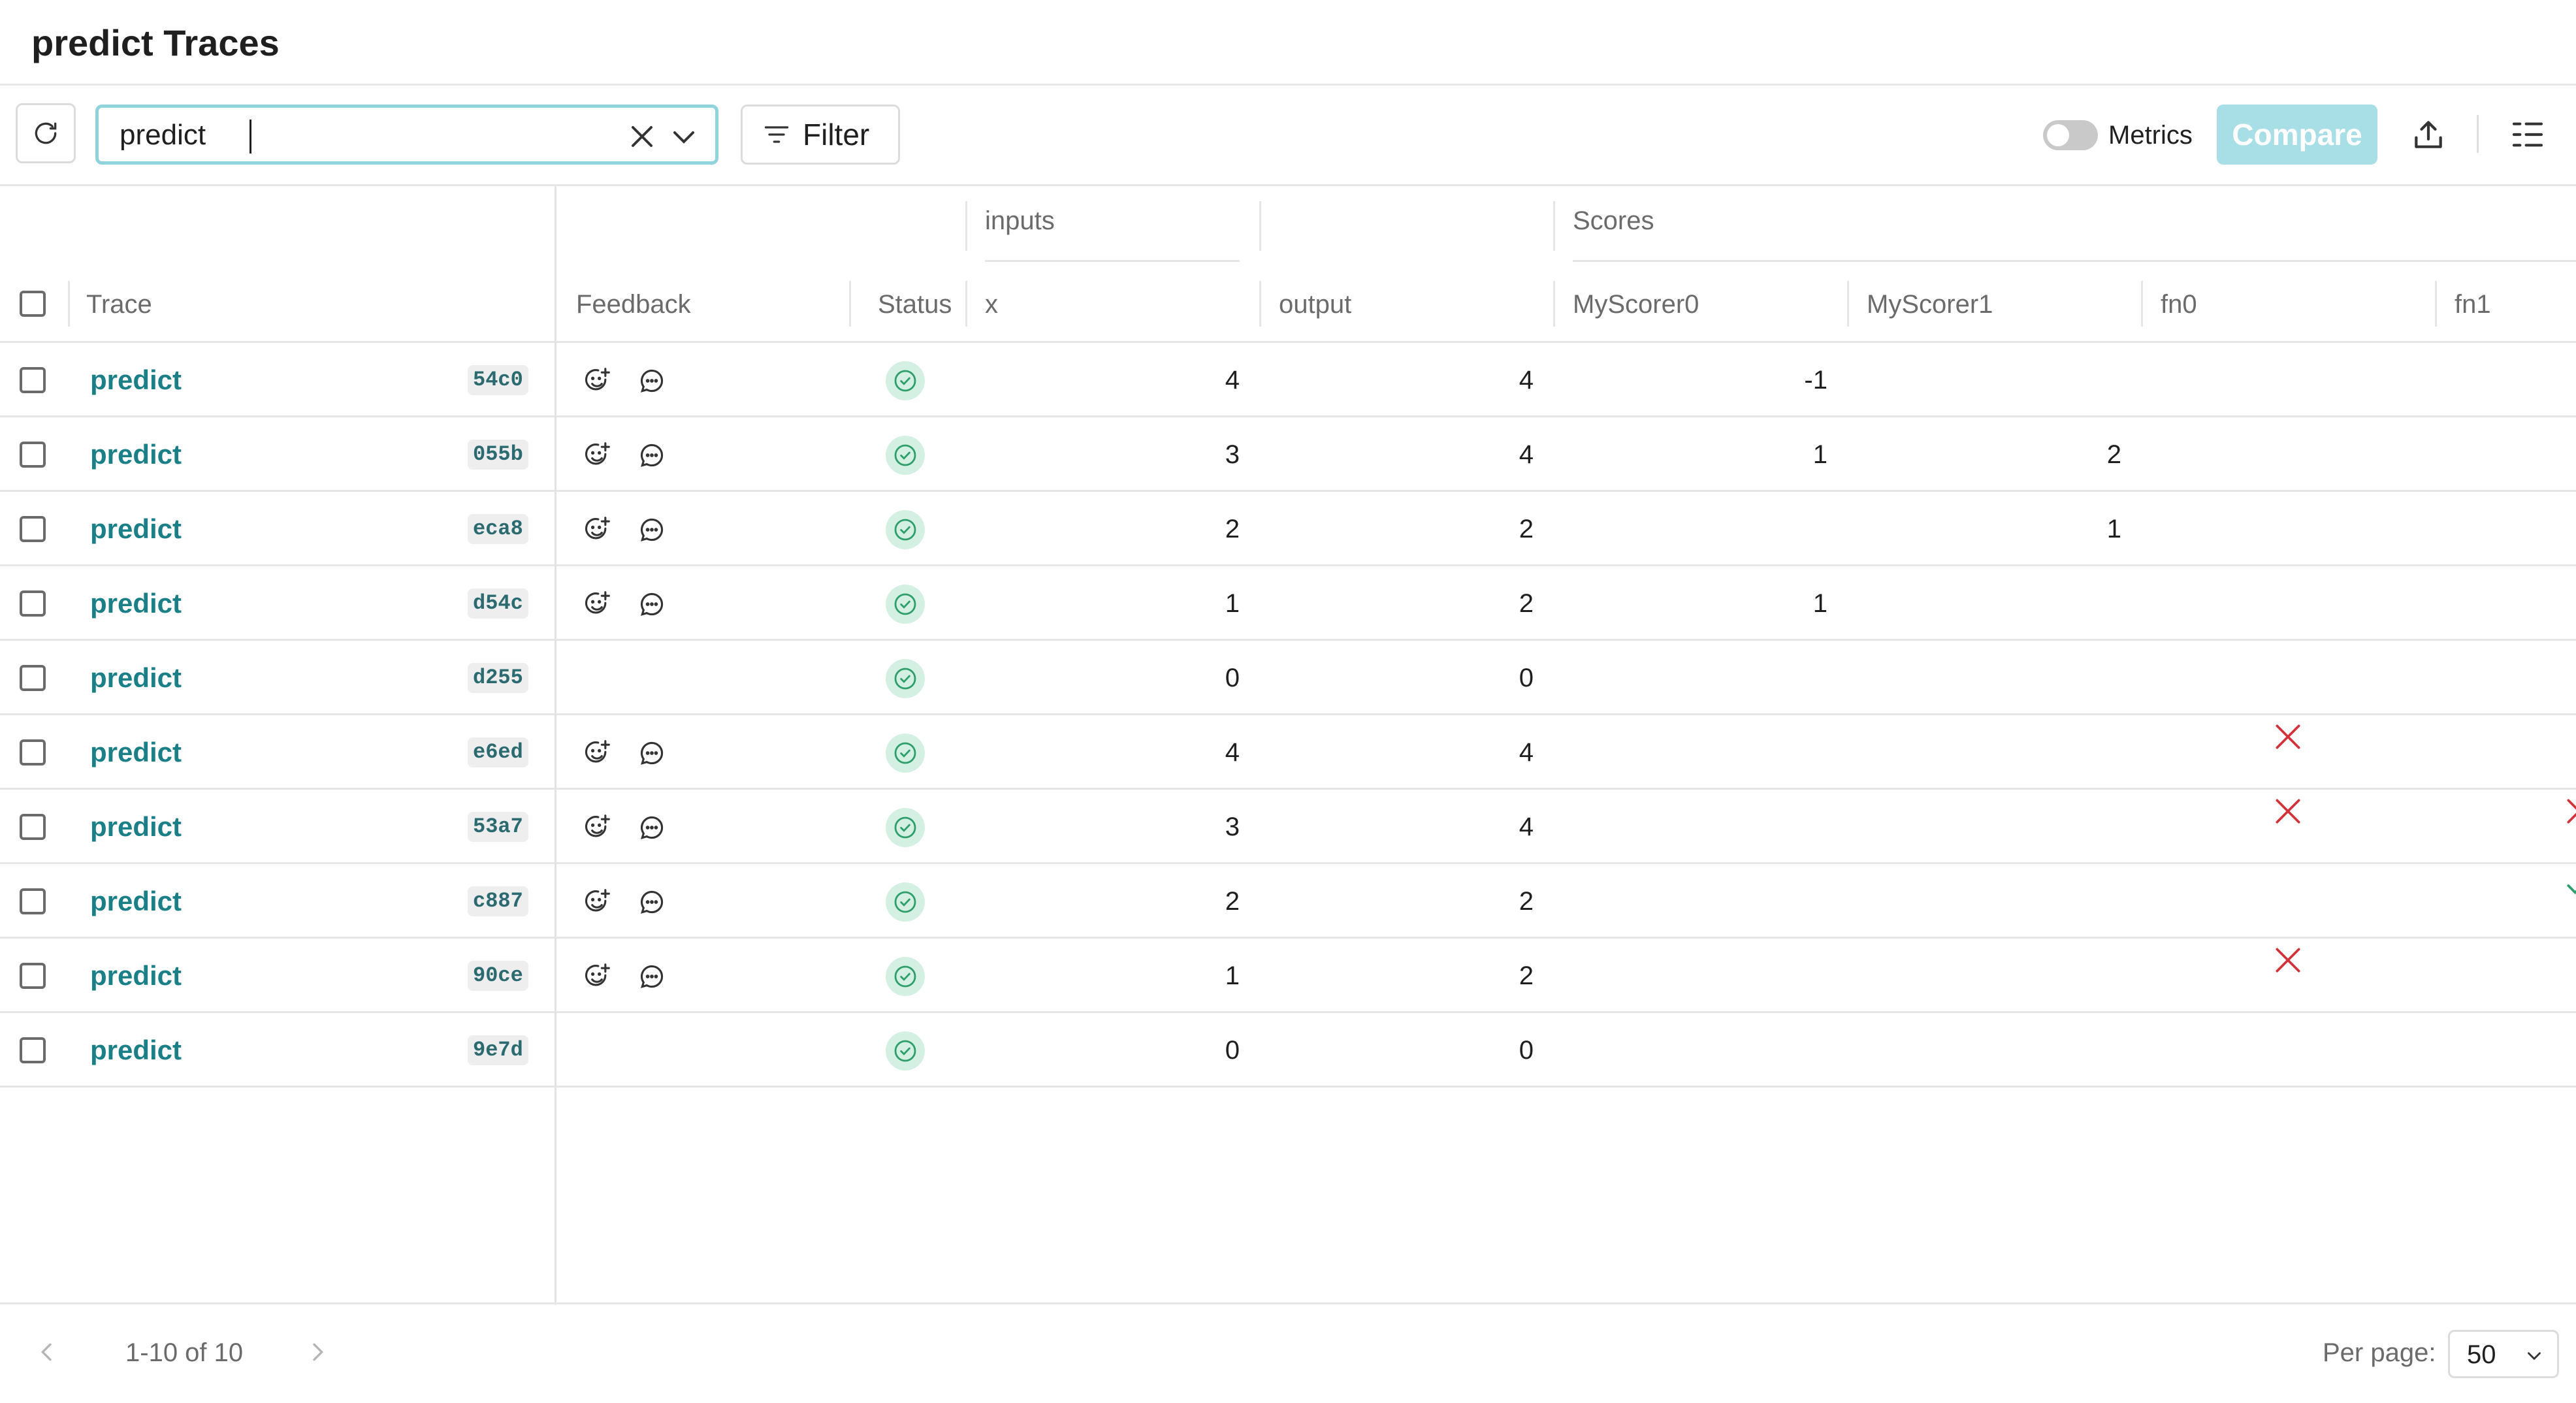  I want to click on footer-divider, so click(1288, 1303).